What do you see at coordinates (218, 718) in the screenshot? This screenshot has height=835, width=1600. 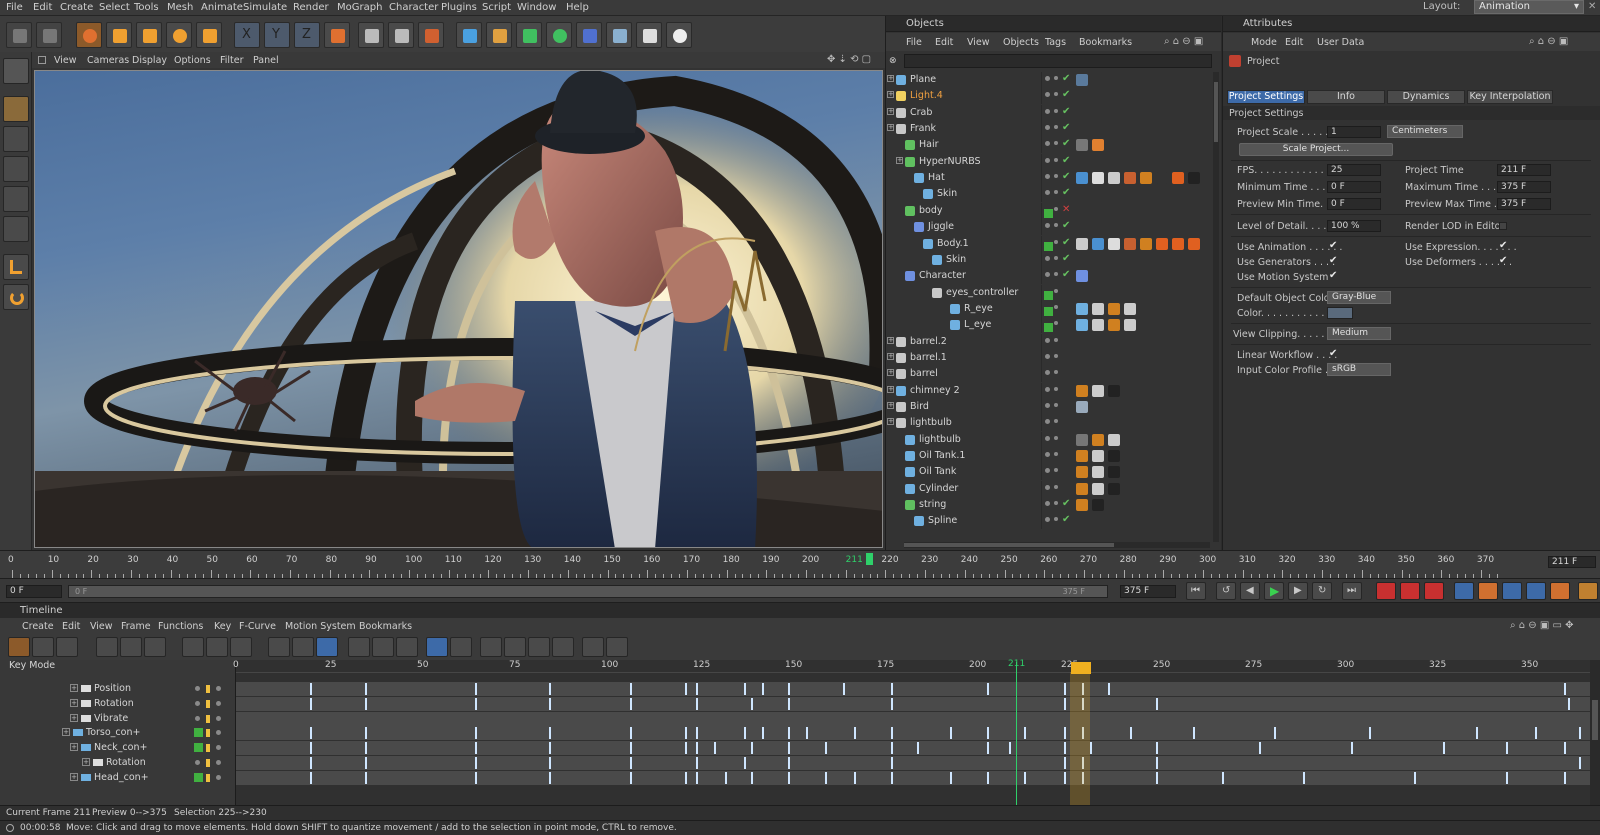 I see `track-solo-dot` at bounding box center [218, 718].